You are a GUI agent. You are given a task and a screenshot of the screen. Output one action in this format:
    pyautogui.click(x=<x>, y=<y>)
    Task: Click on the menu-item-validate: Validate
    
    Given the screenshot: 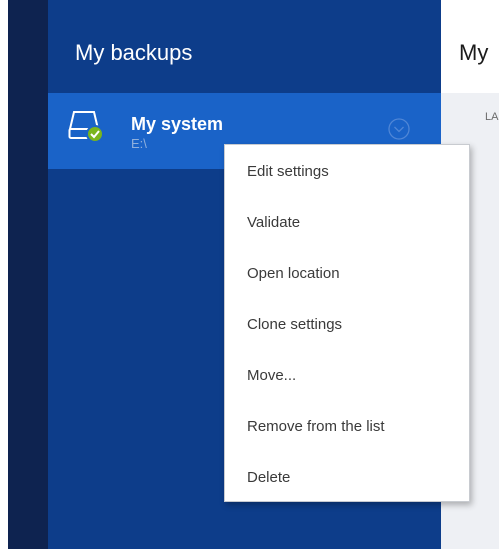 What is the action you would take?
    pyautogui.click(x=347, y=223)
    